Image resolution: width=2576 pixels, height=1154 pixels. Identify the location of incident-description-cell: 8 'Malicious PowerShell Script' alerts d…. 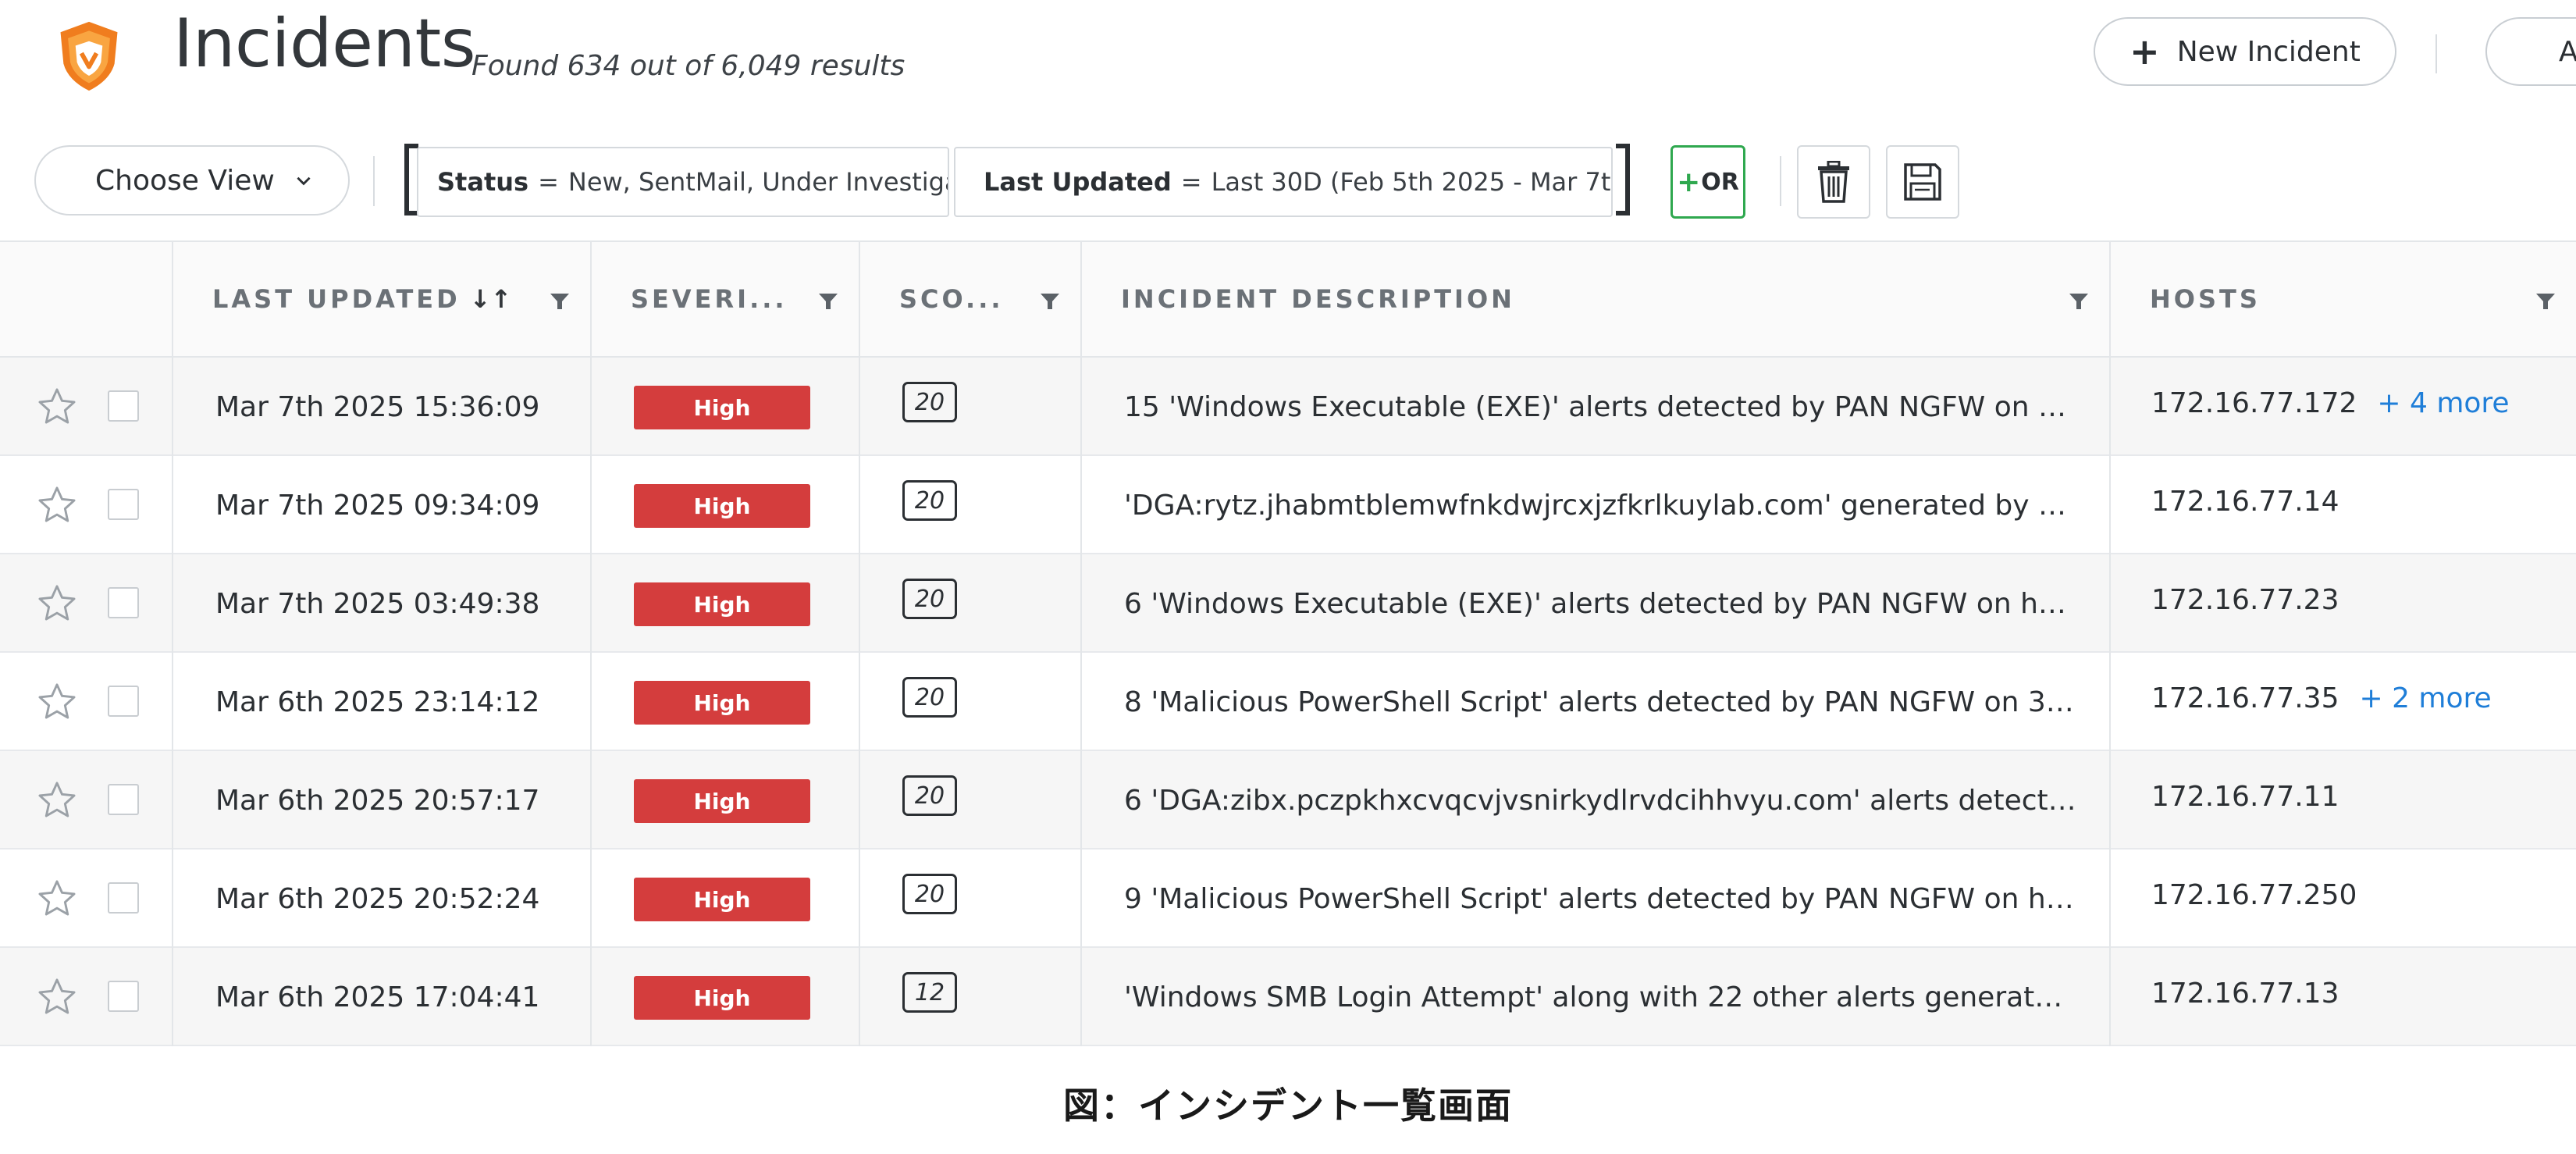
(1594, 702).